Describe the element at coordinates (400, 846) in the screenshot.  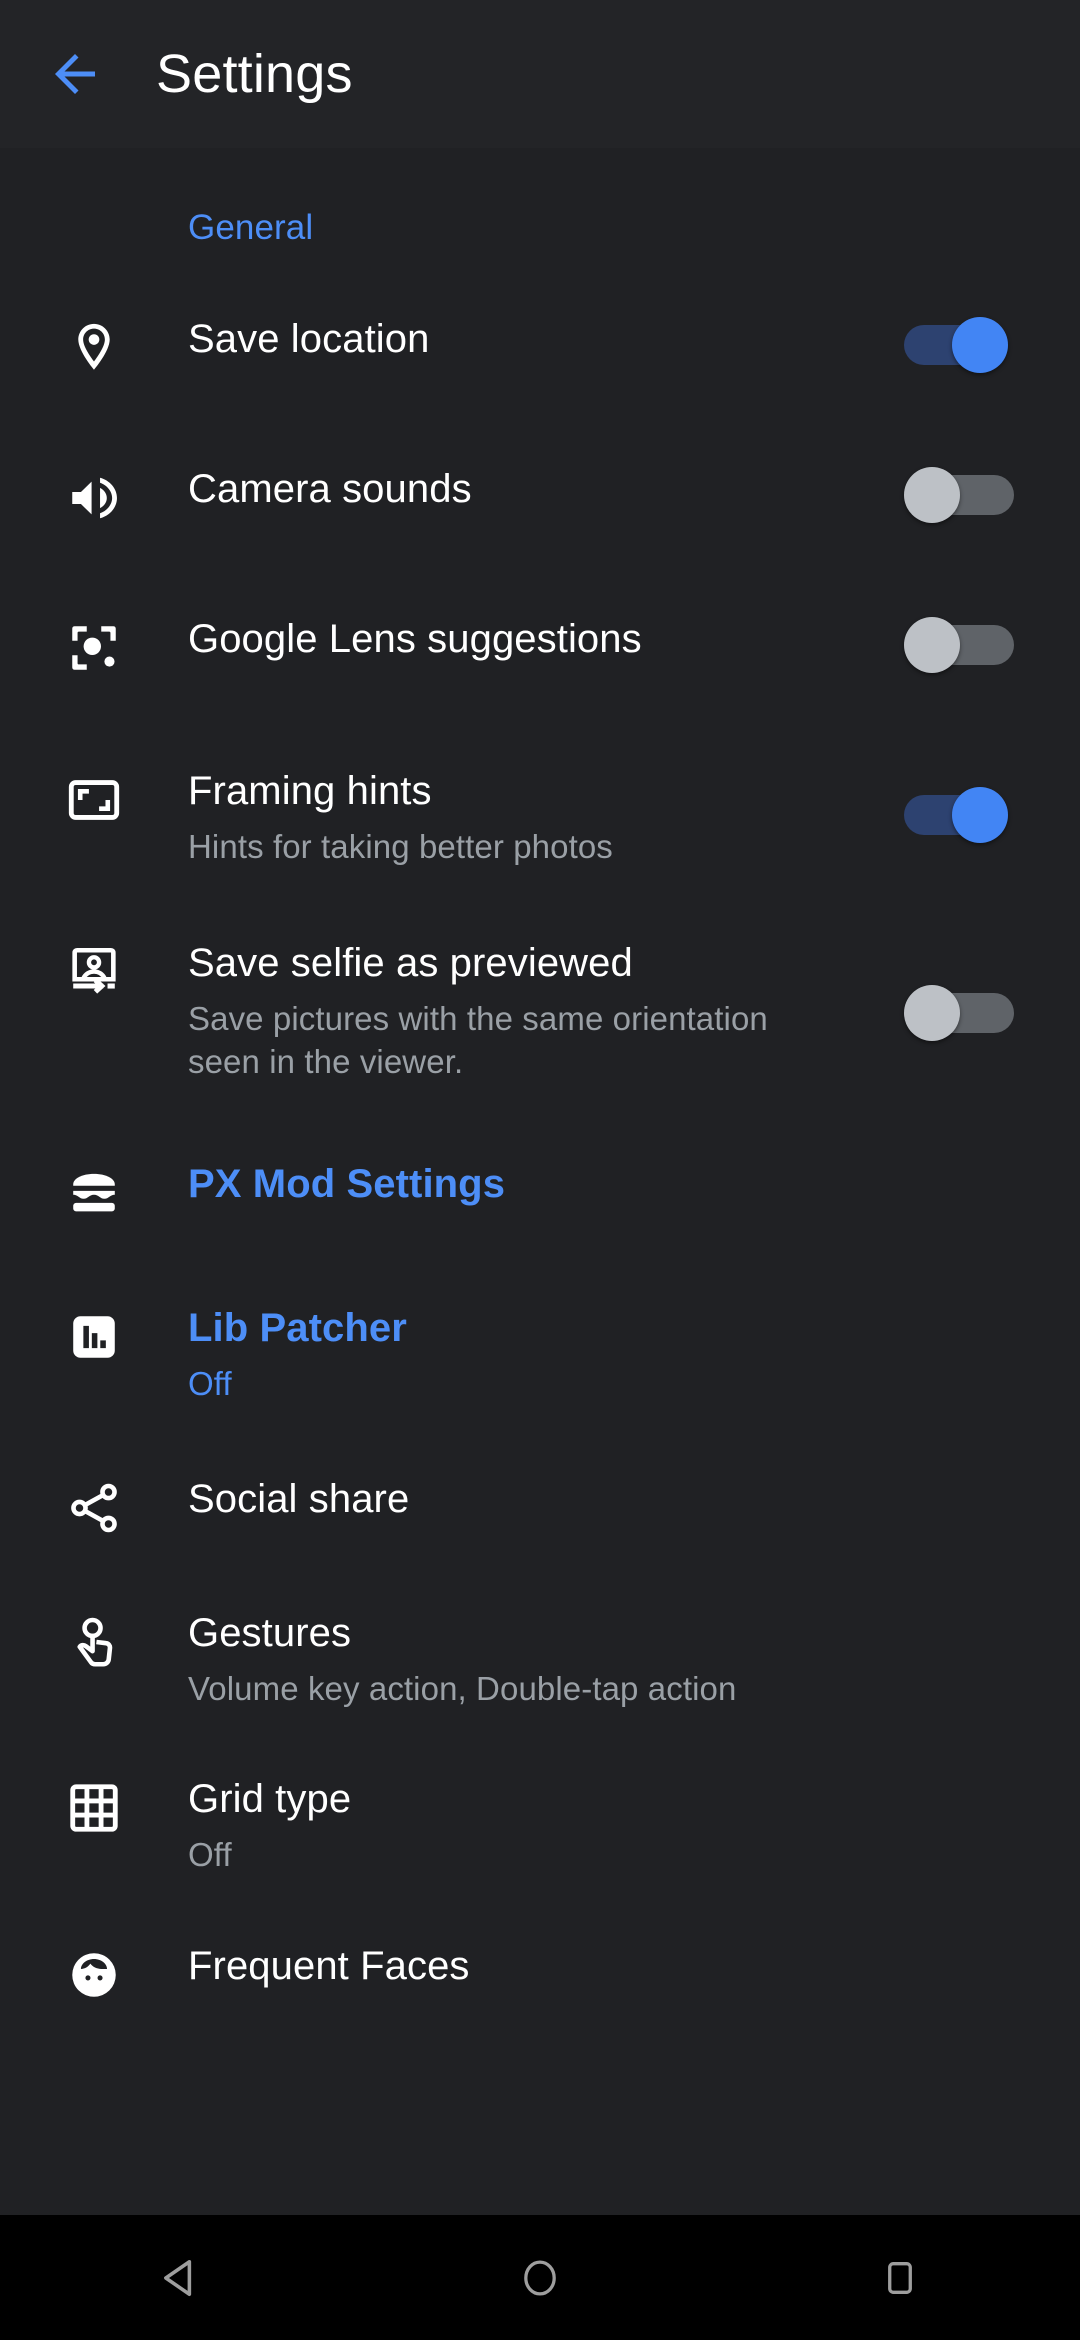
I see `setting-subtitle: Hints for taking better photos` at that location.